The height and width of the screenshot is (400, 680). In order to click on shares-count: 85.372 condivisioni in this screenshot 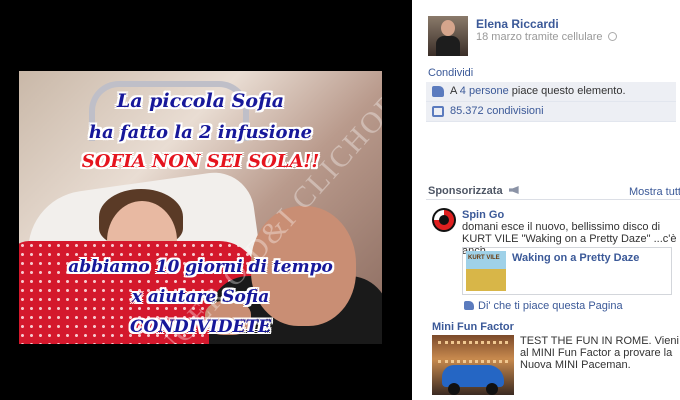, I will do `click(497, 111)`.